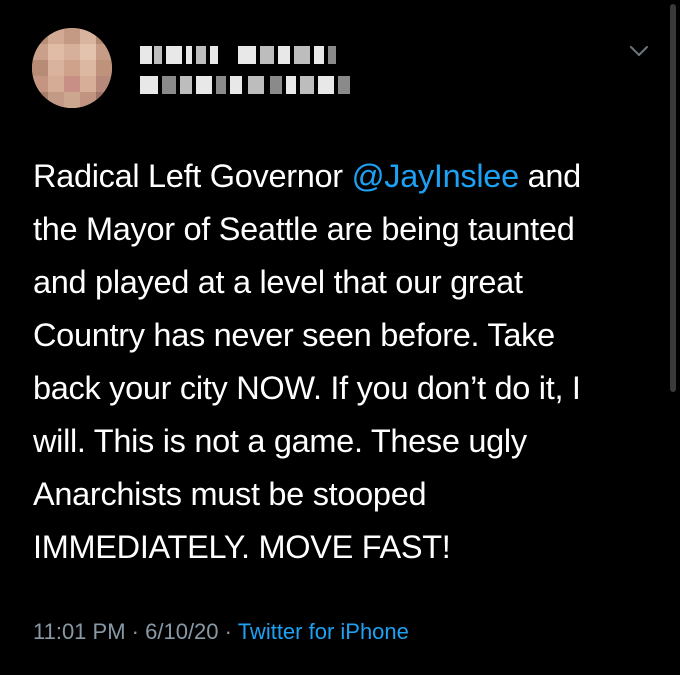 The width and height of the screenshot is (680, 675). What do you see at coordinates (436, 176) in the screenshot?
I see `mention-link: @JayInslee` at bounding box center [436, 176].